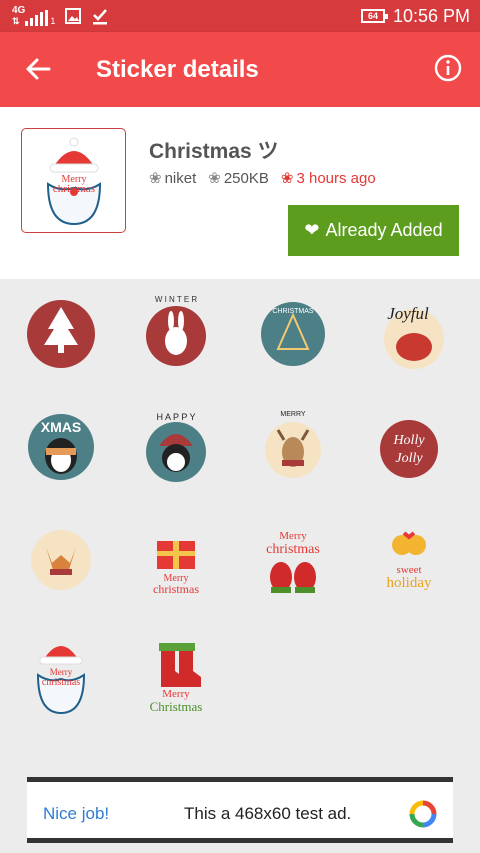 The height and width of the screenshot is (853, 480). What do you see at coordinates (293, 311) in the screenshot?
I see `svg-text: CHRISTMAS` at bounding box center [293, 311].